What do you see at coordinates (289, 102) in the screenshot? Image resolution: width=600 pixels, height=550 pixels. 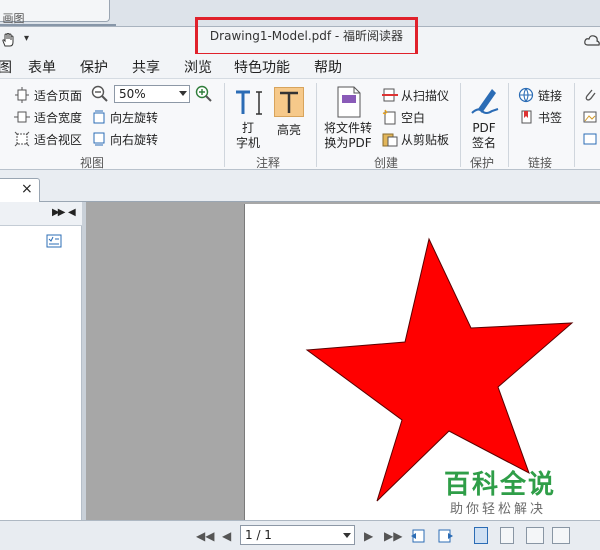 I see `highlight-icon` at bounding box center [289, 102].